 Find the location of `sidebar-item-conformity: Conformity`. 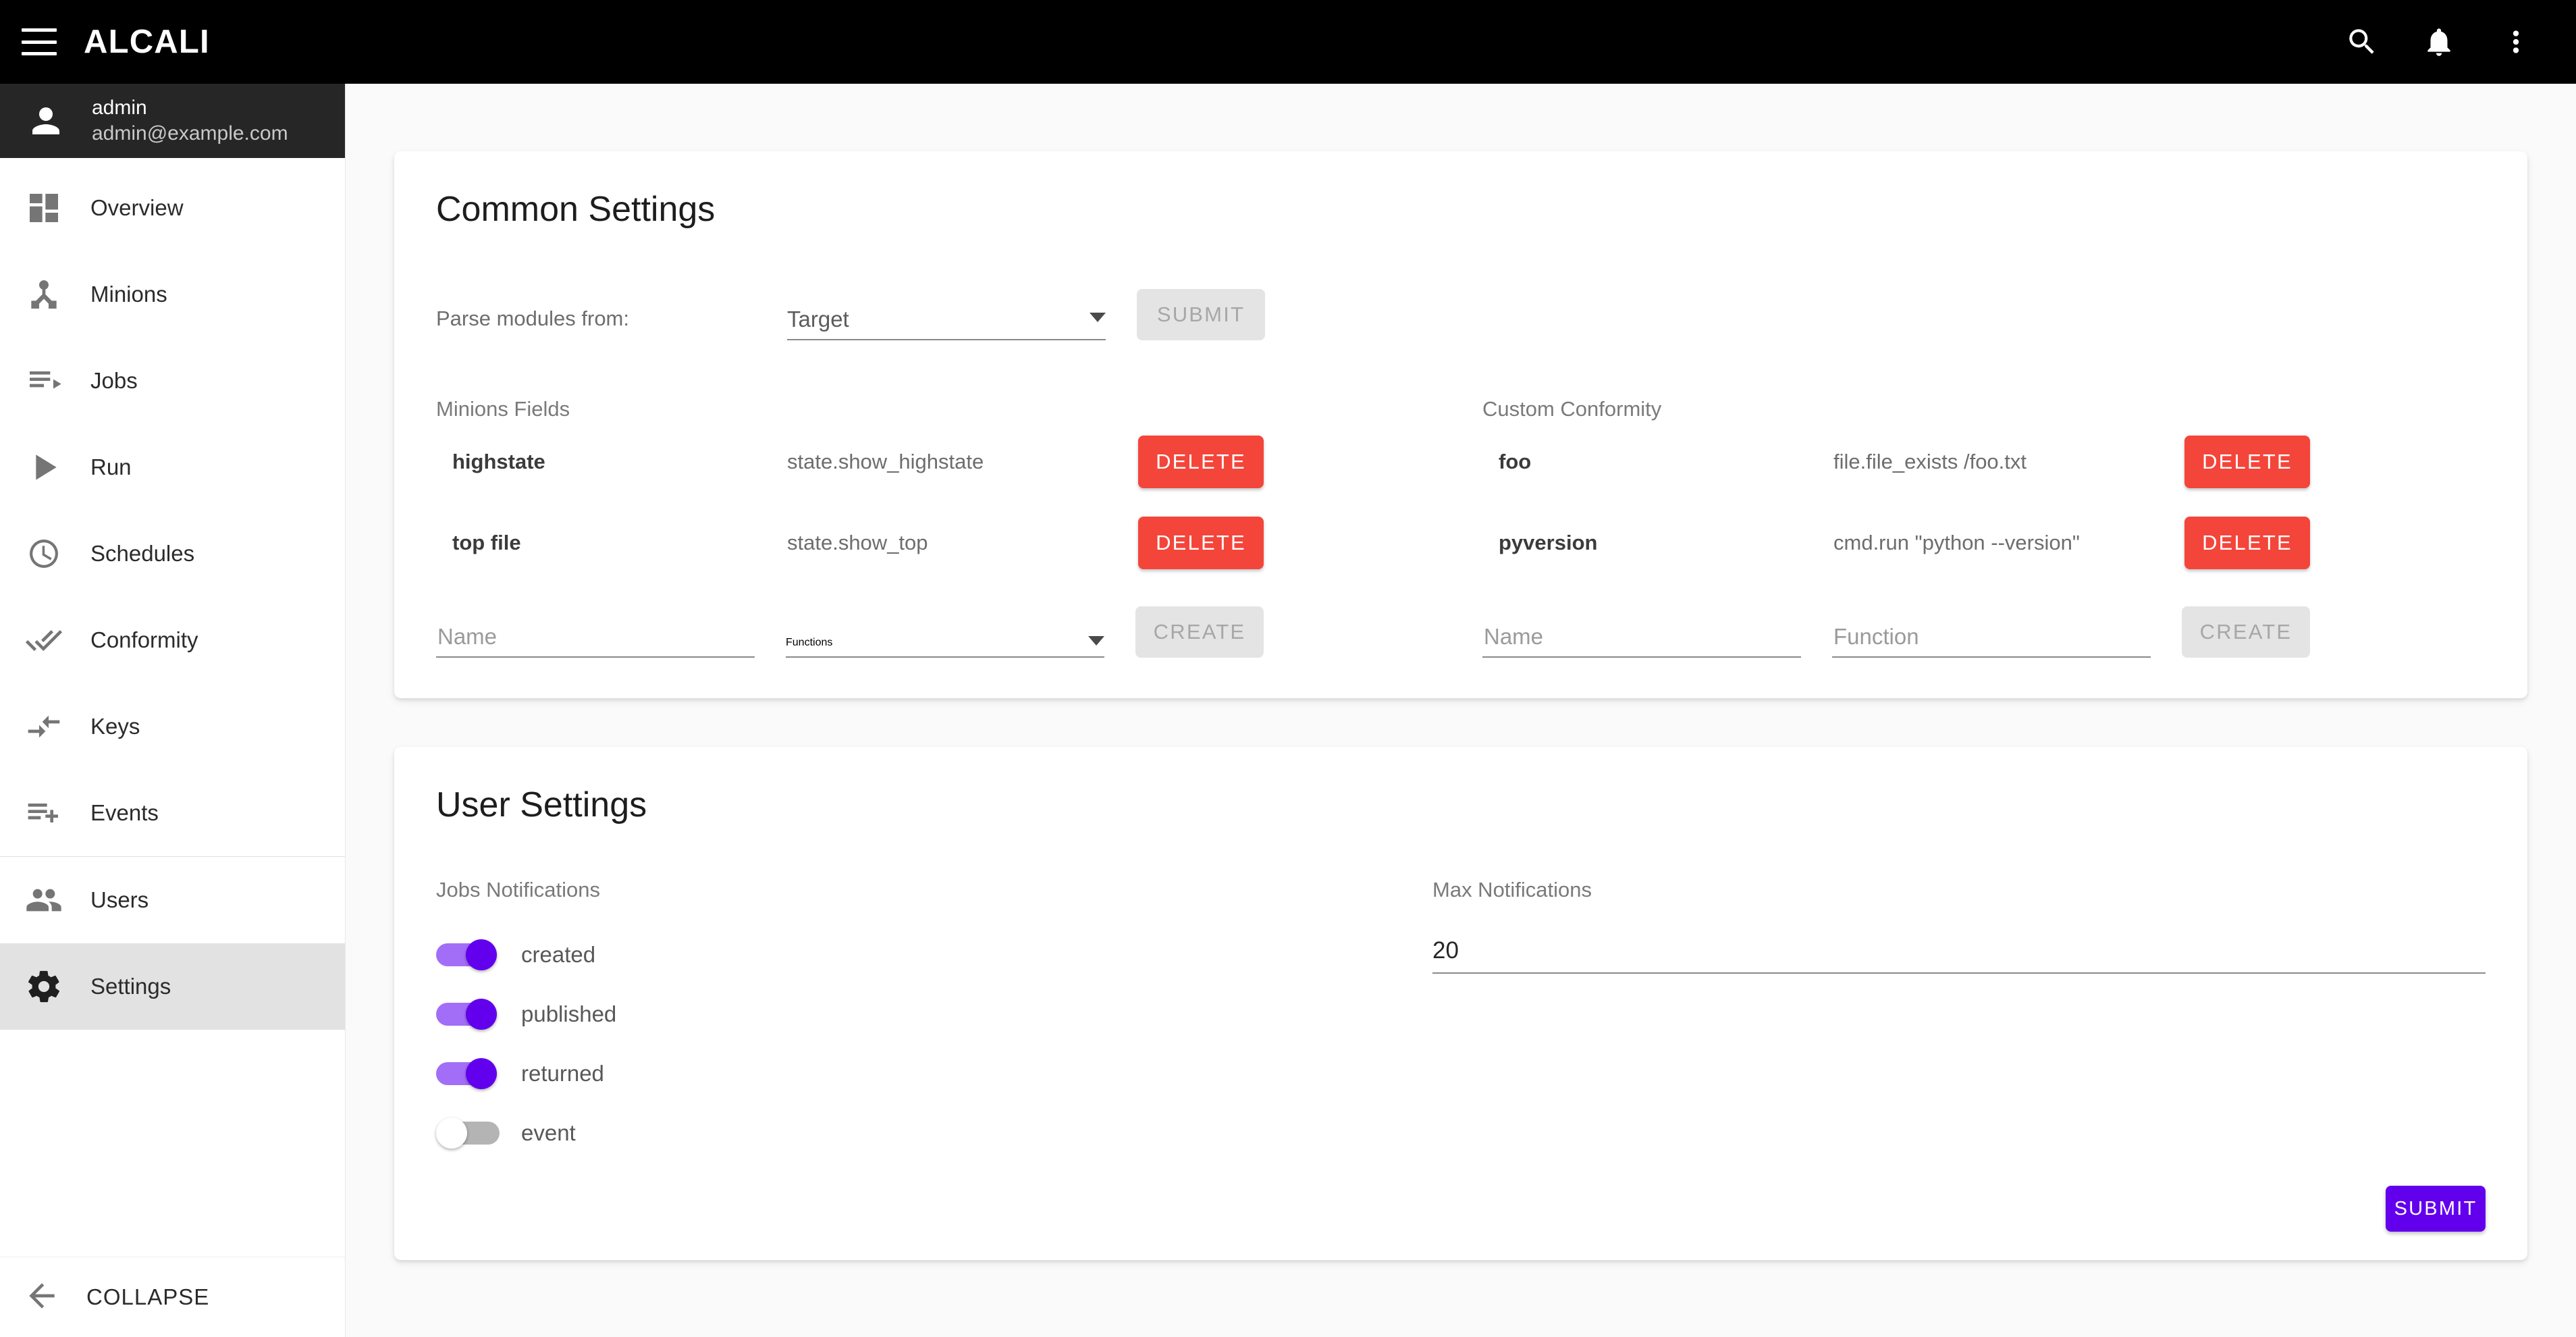

sidebar-item-conformity: Conformity is located at coordinates (172, 640).